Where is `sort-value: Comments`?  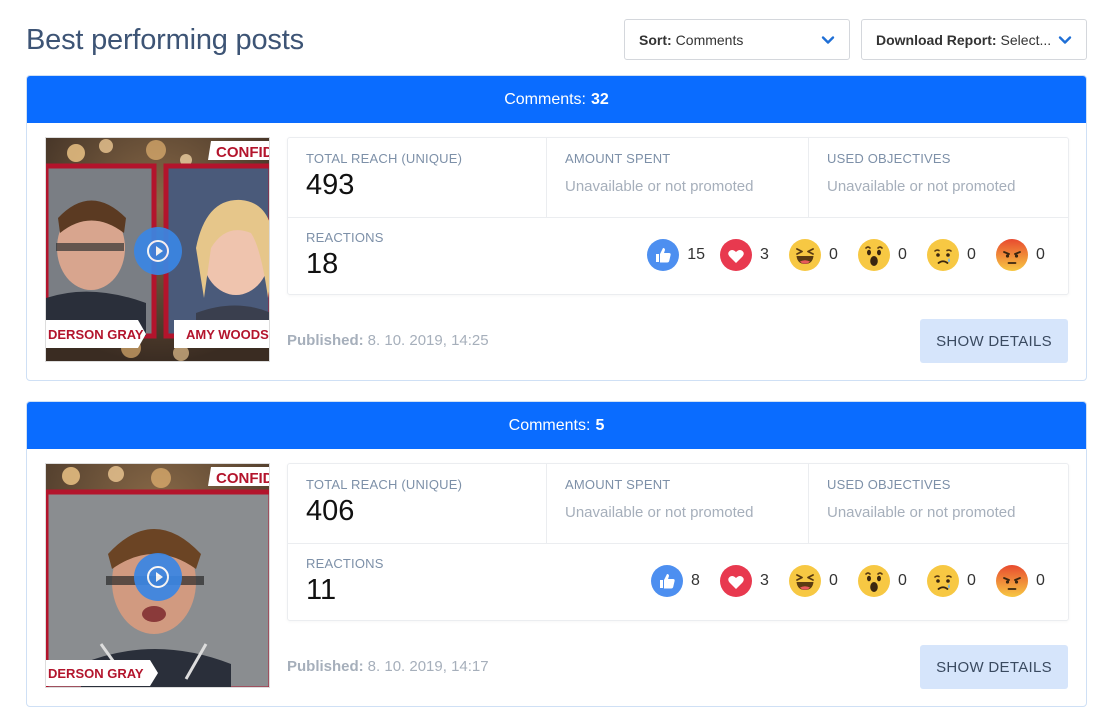
sort-value: Comments is located at coordinates (709, 39).